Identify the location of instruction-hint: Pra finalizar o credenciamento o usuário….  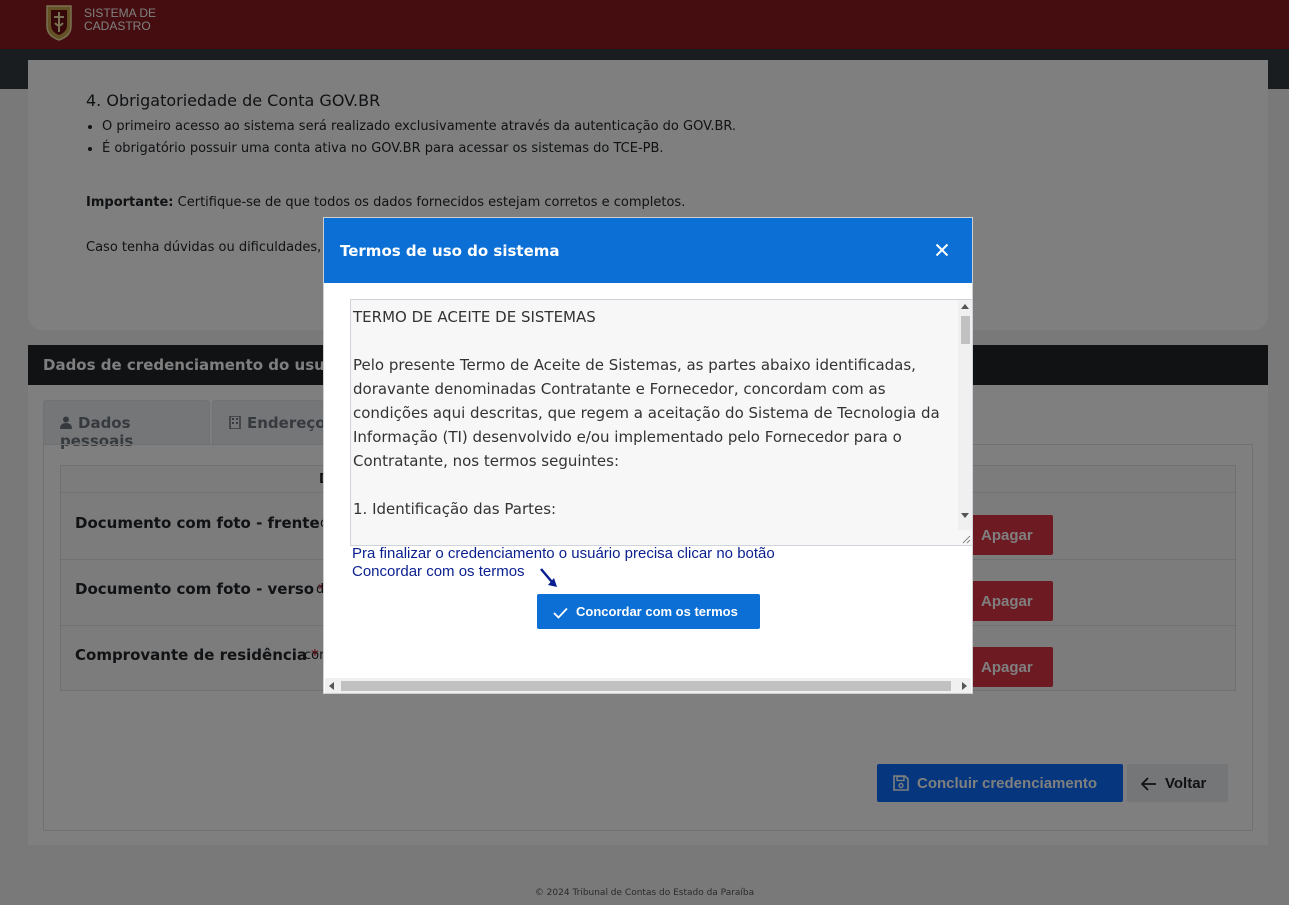
(563, 563).